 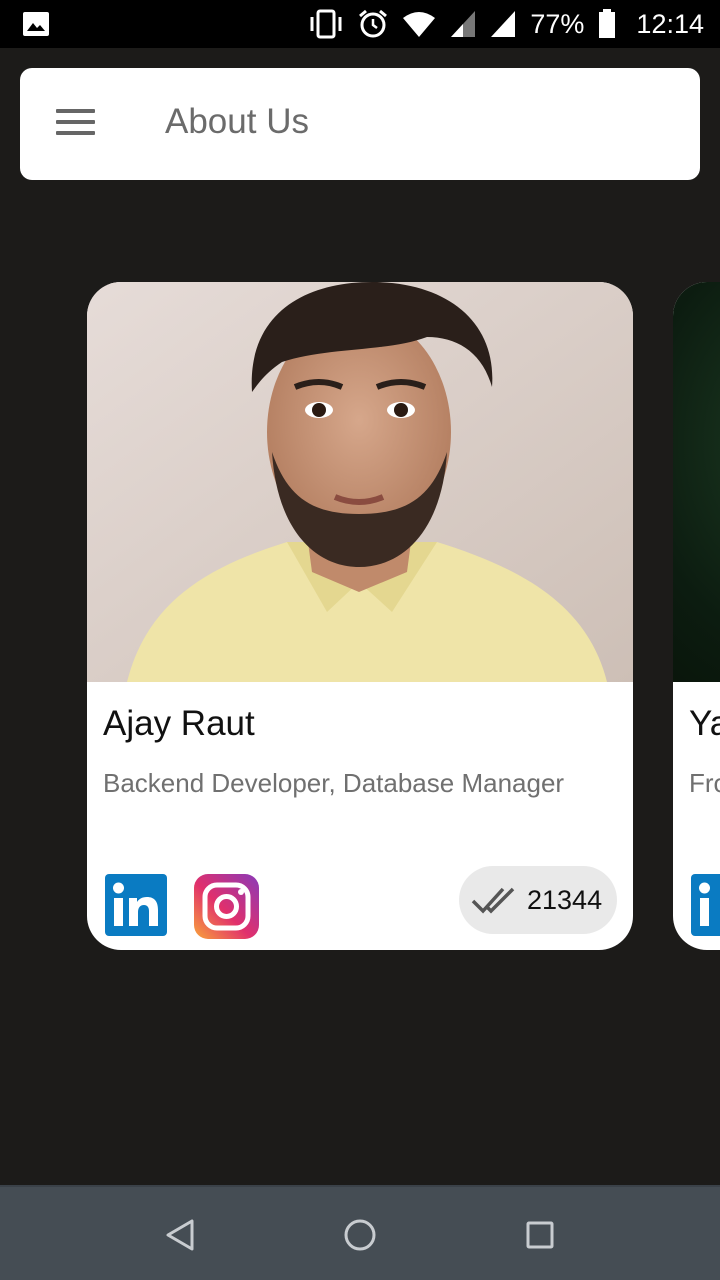 I want to click on wifi-icon, so click(x=419, y=24).